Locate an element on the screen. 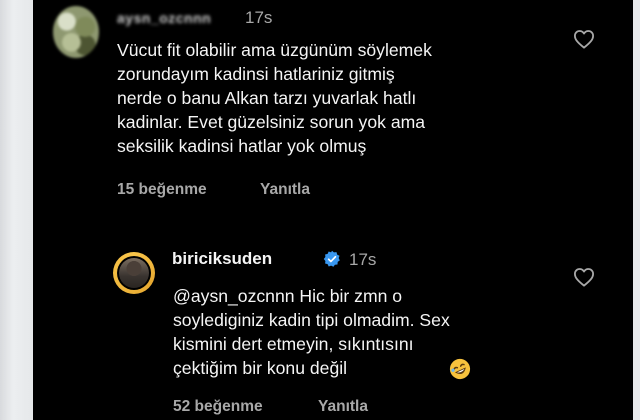  comment-timestamp: 17s is located at coordinates (259, 17).